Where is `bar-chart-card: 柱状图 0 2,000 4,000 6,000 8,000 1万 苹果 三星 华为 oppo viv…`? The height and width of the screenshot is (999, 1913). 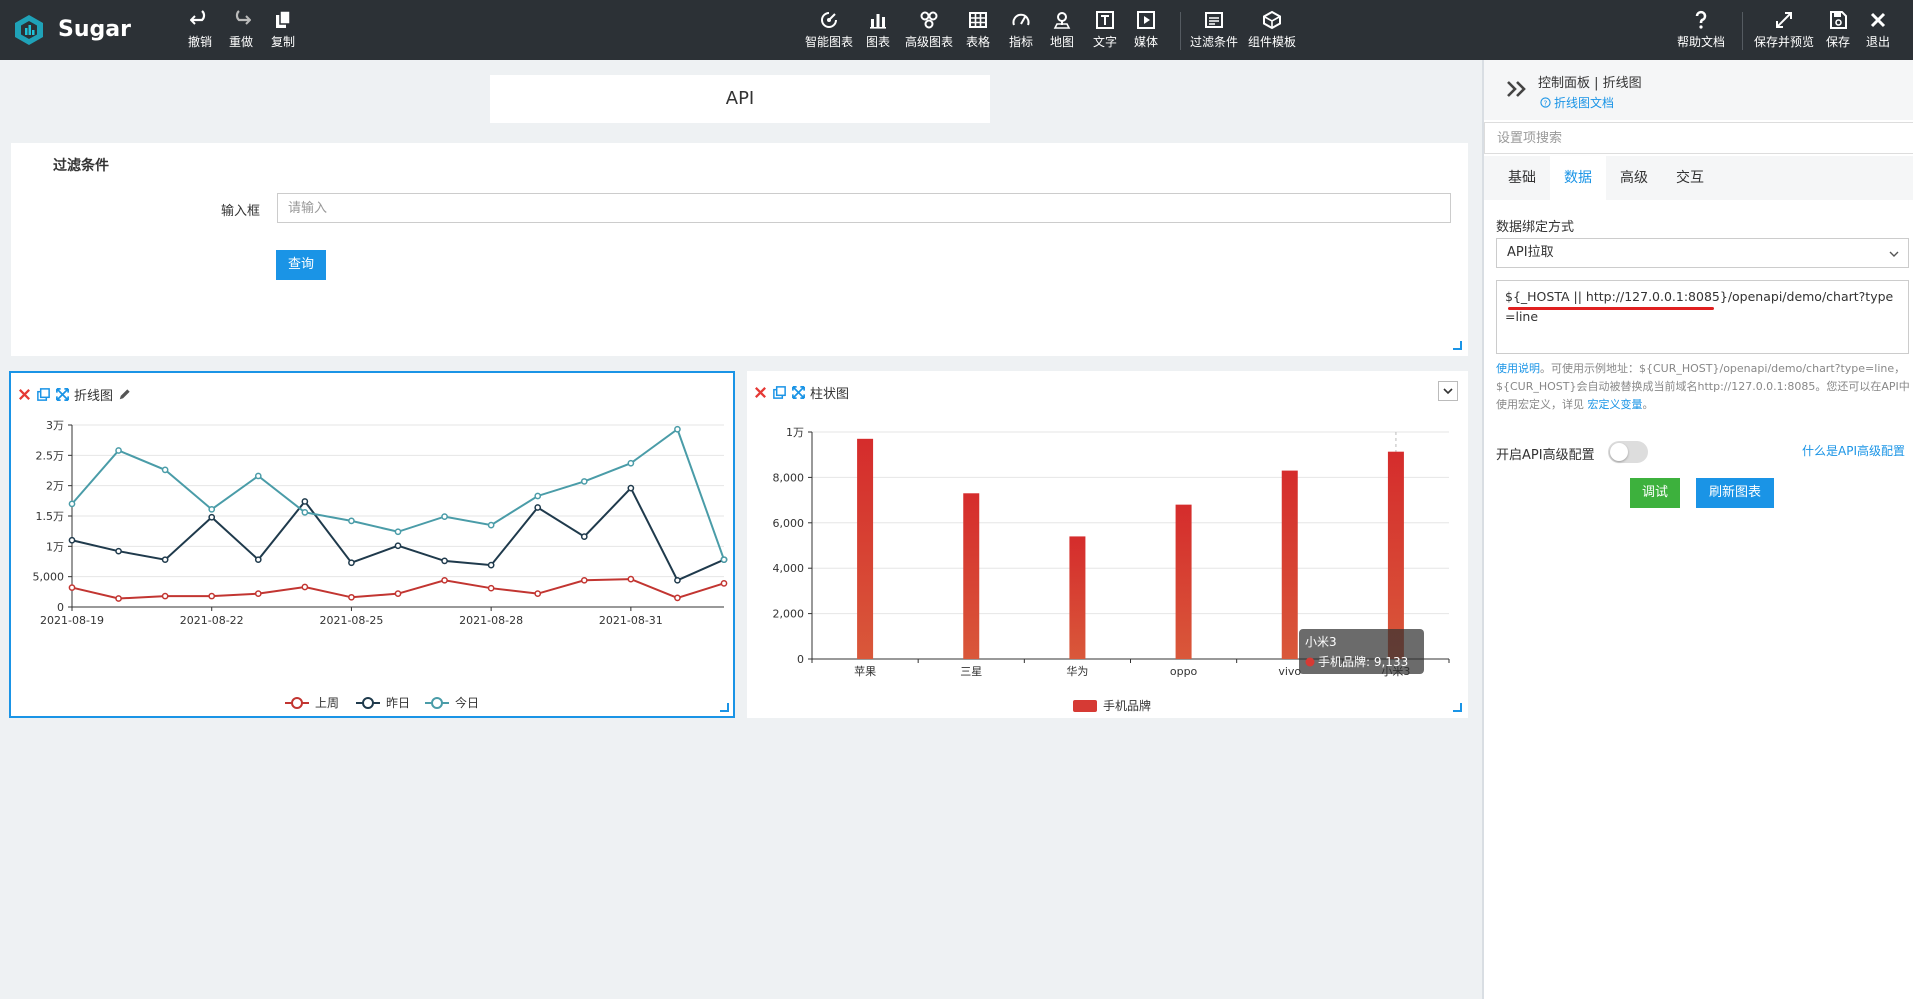 bar-chart-card: 柱状图 0 2,000 4,000 6,000 8,000 1万 苹果 三星 华为 oppo viv… is located at coordinates (1107, 544).